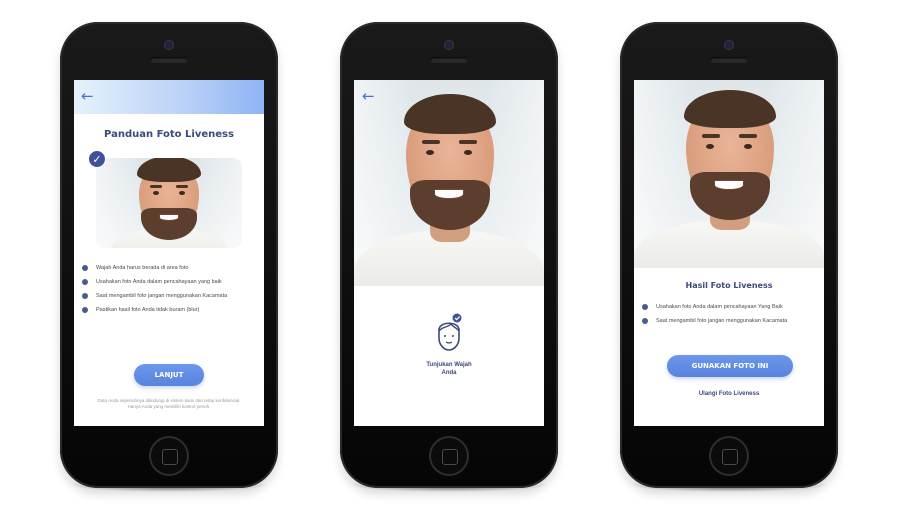  Describe the element at coordinates (729, 394) in the screenshot. I see `retake-photo-link: Ulangi Foto Liveness` at that location.